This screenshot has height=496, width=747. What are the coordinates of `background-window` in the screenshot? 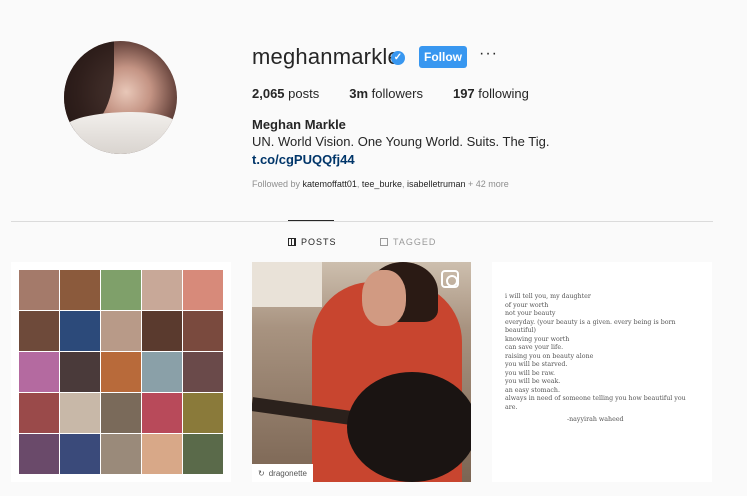 It's located at (287, 284).